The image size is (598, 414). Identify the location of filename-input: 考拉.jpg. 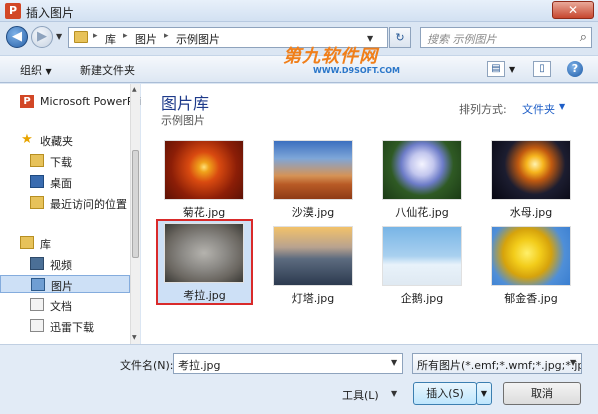
(288, 363).